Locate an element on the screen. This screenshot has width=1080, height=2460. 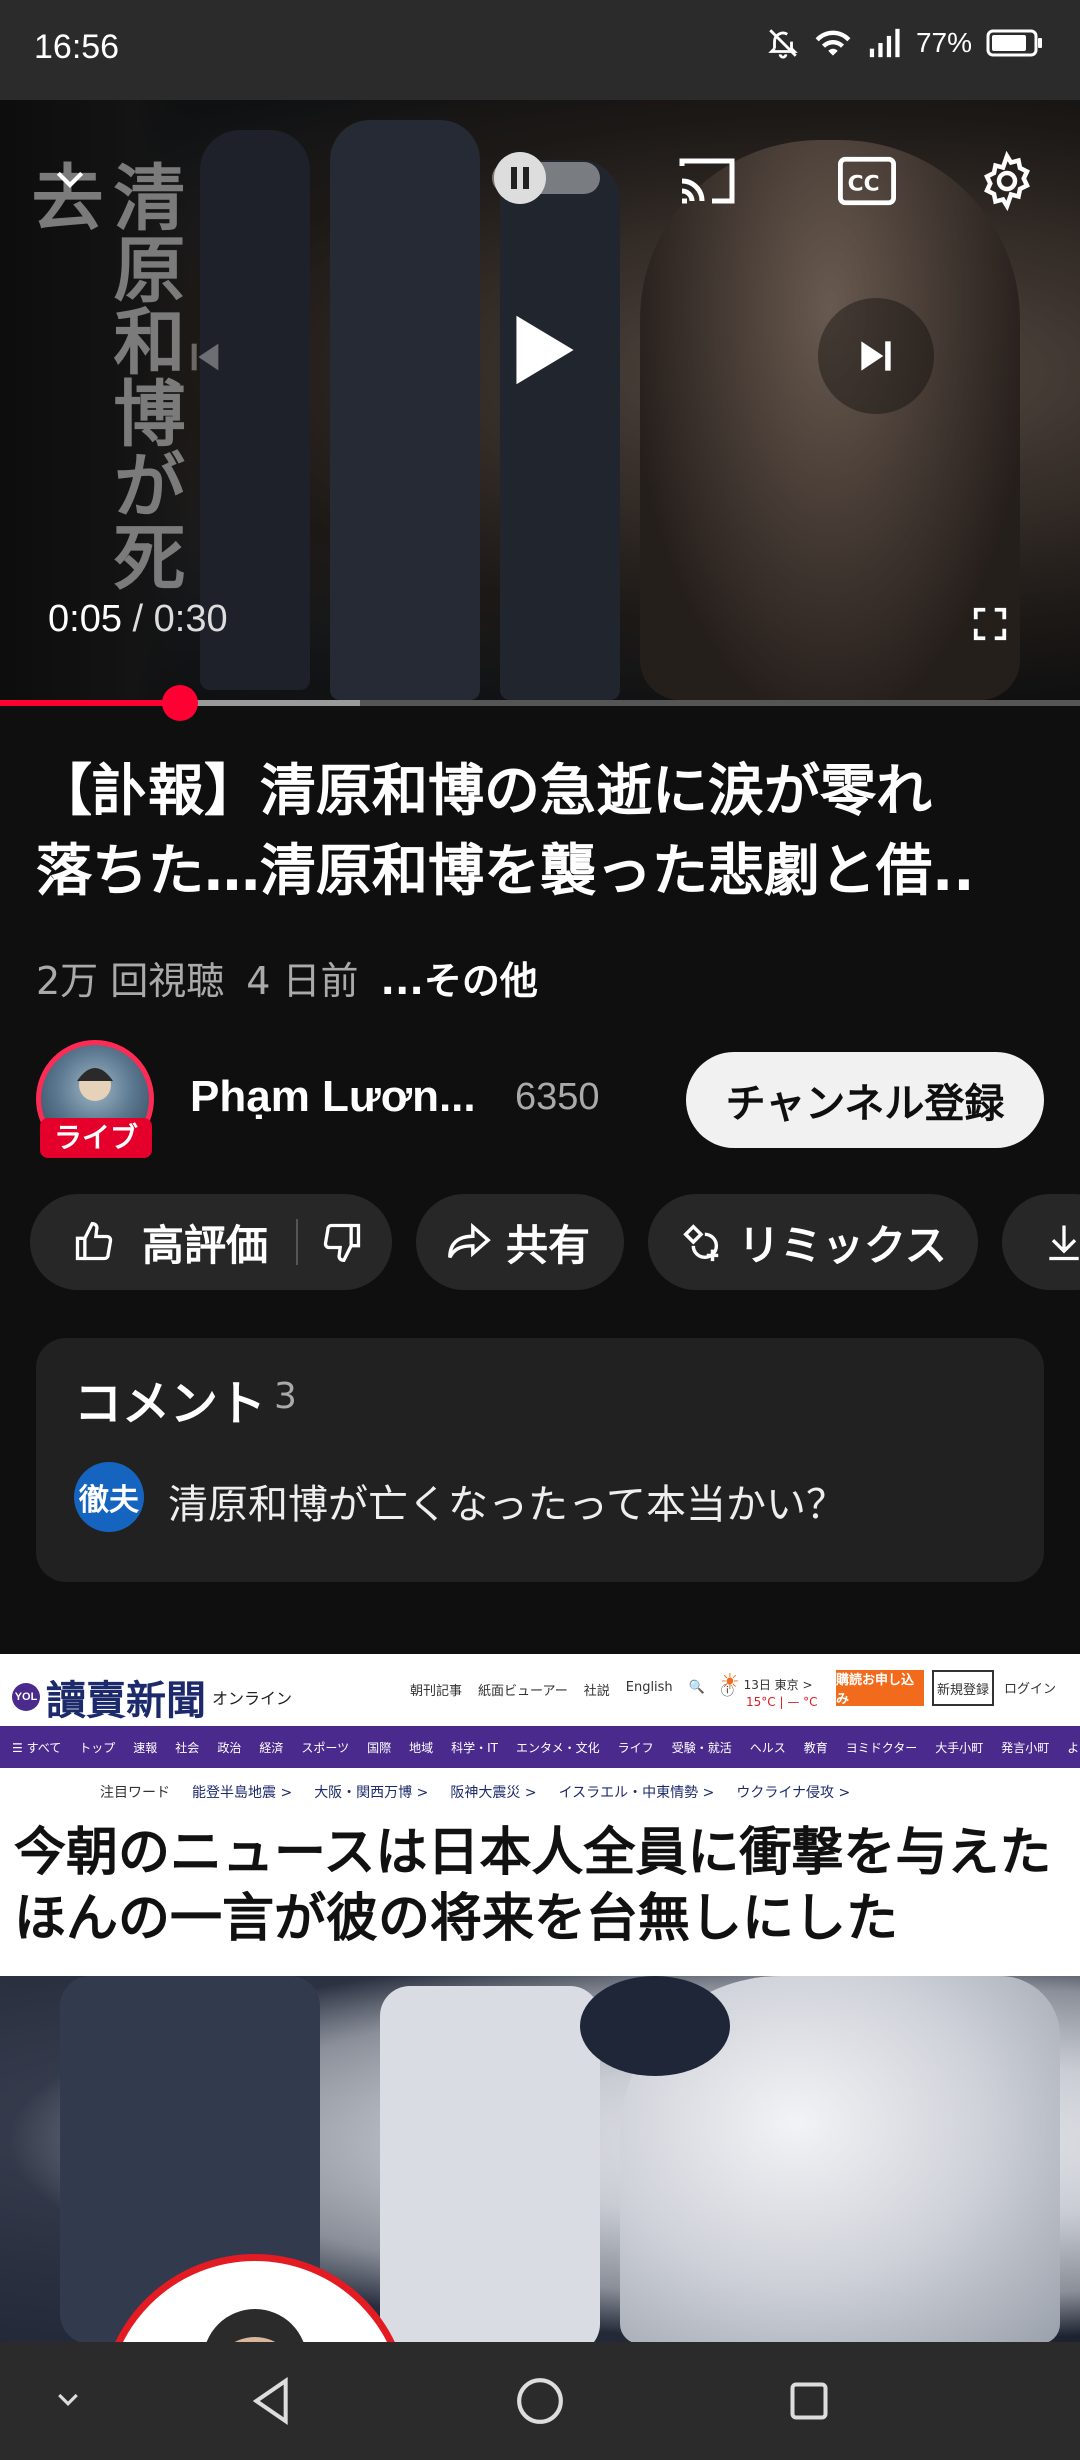
home-icon is located at coordinates (540, 2401).